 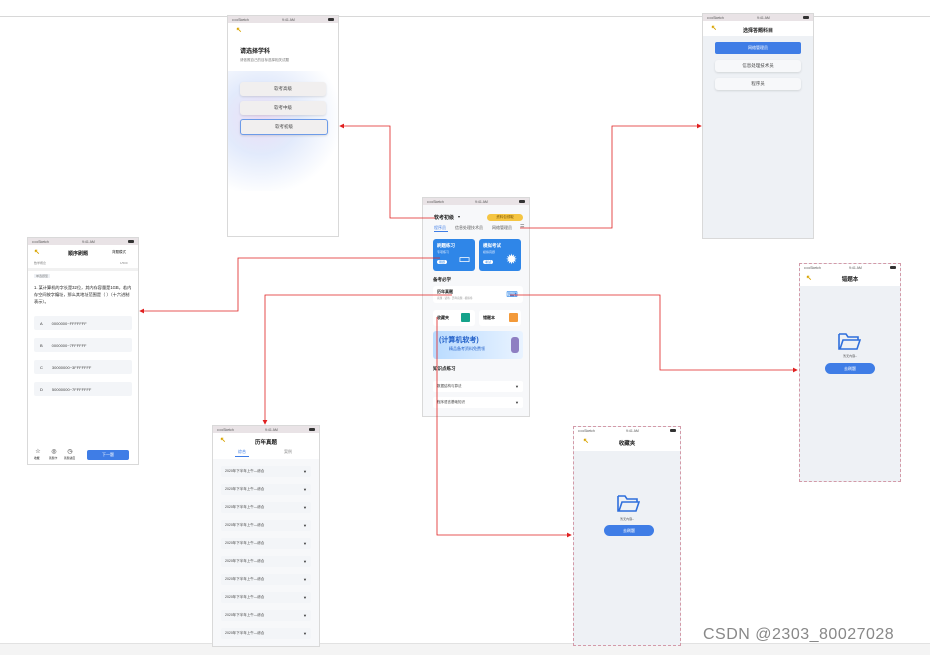 What do you see at coordinates (289, 285) in the screenshot?
I see `arrow-to-practice` at bounding box center [289, 285].